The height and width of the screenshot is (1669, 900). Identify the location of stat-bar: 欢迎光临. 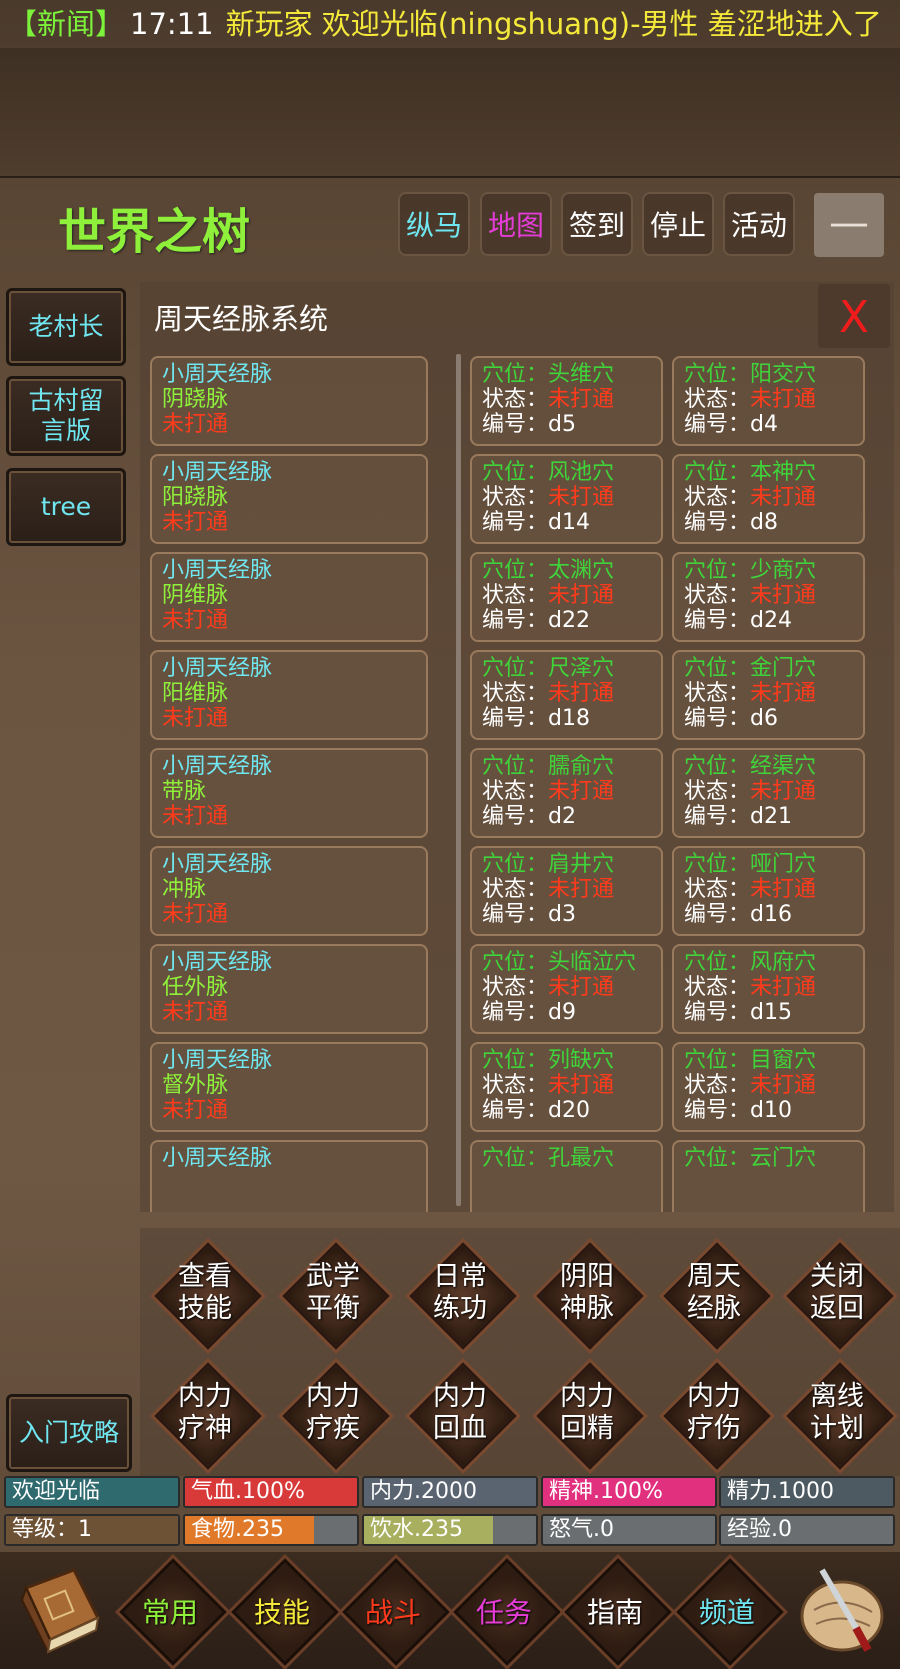
(92, 1492).